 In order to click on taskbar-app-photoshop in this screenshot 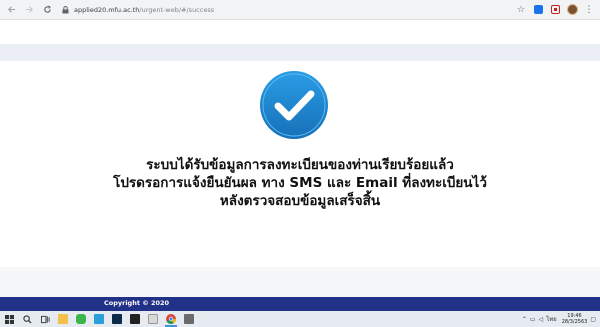, I will do `click(117, 319)`.